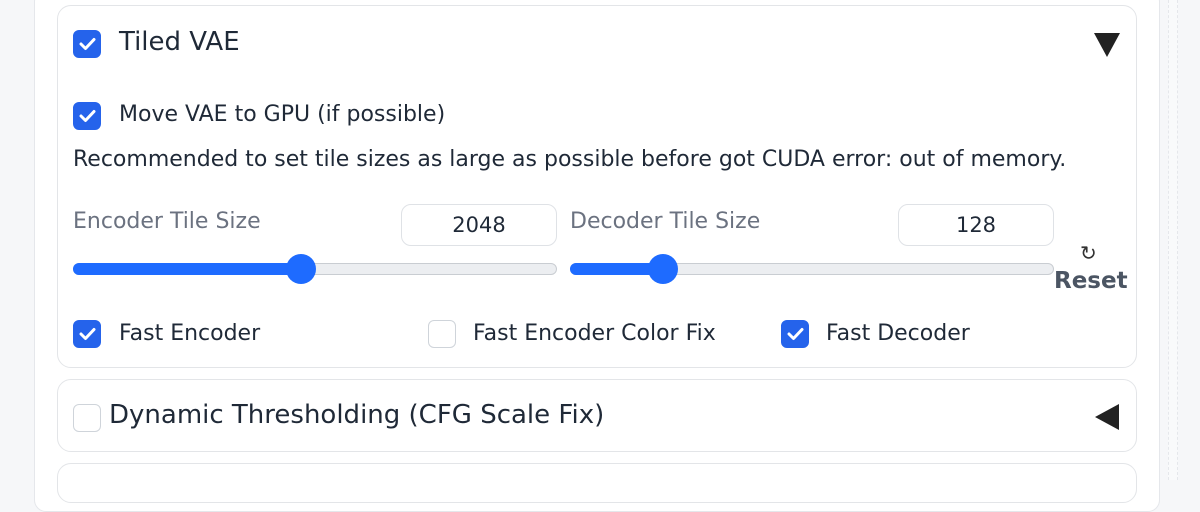  I want to click on dynamic-thresholding-enable-checkbox, so click(87, 418).